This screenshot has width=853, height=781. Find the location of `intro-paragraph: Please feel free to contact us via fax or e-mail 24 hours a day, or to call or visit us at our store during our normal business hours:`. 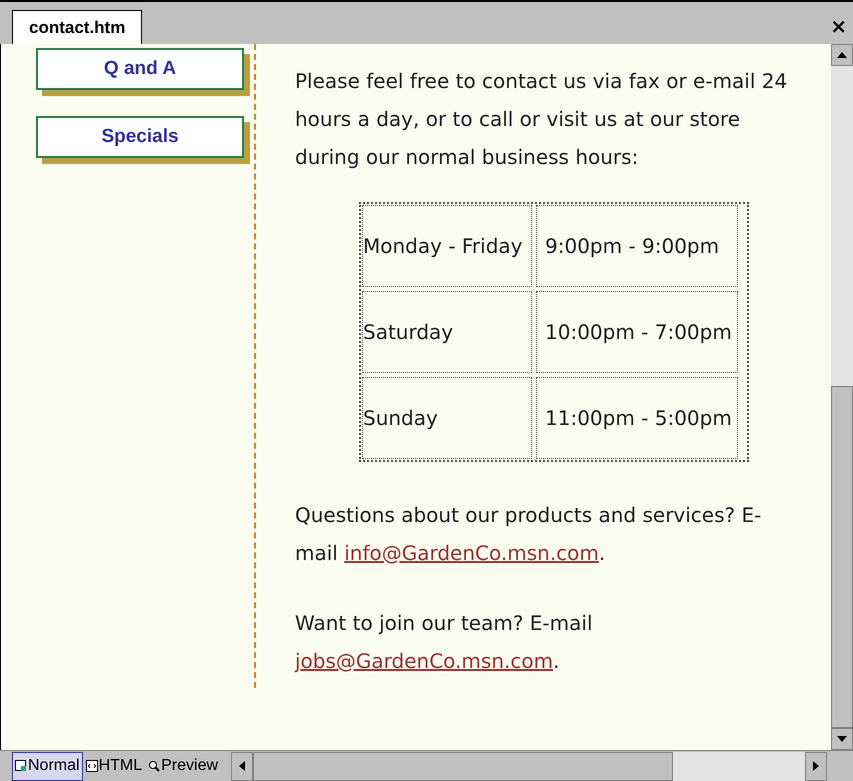

intro-paragraph: Please feel free to contact us via fax or e-mail 24 hours a day, or to call or visit us at our store during our normal business hours: is located at coordinates (541, 119).